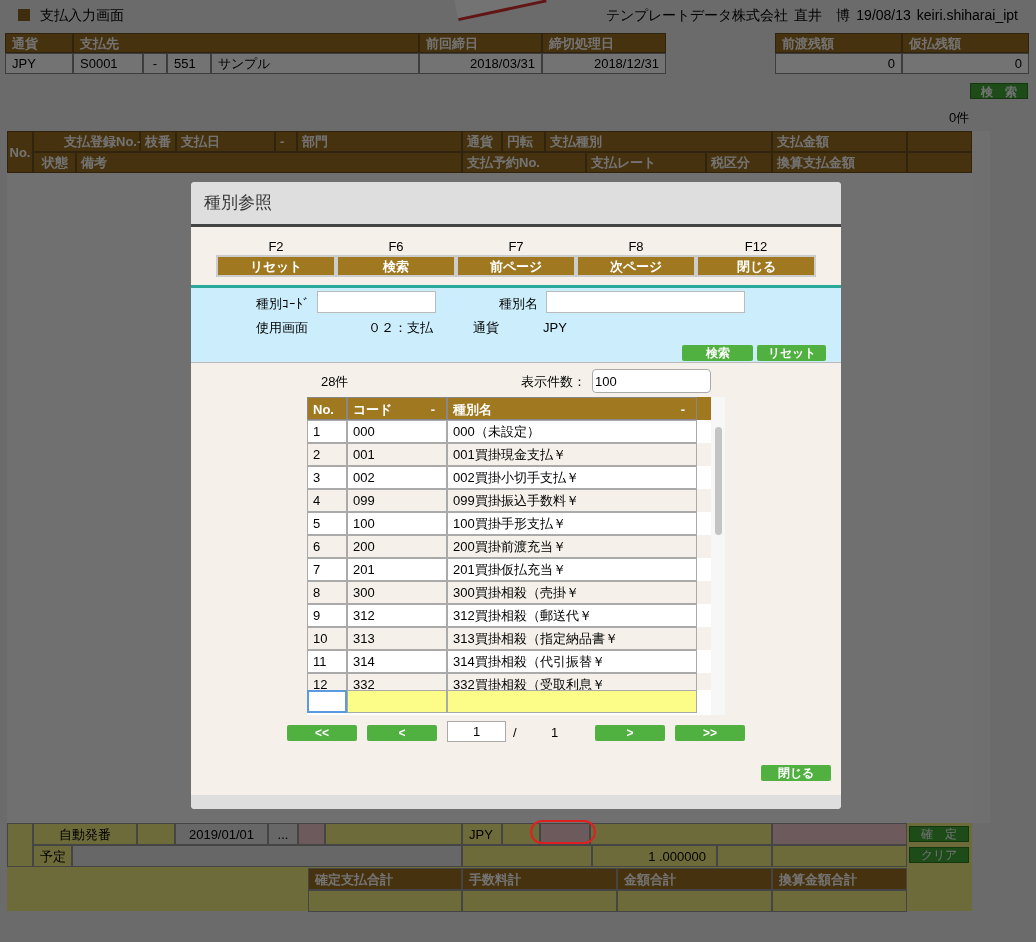  I want to click on clear-button: クリア, so click(939, 855).